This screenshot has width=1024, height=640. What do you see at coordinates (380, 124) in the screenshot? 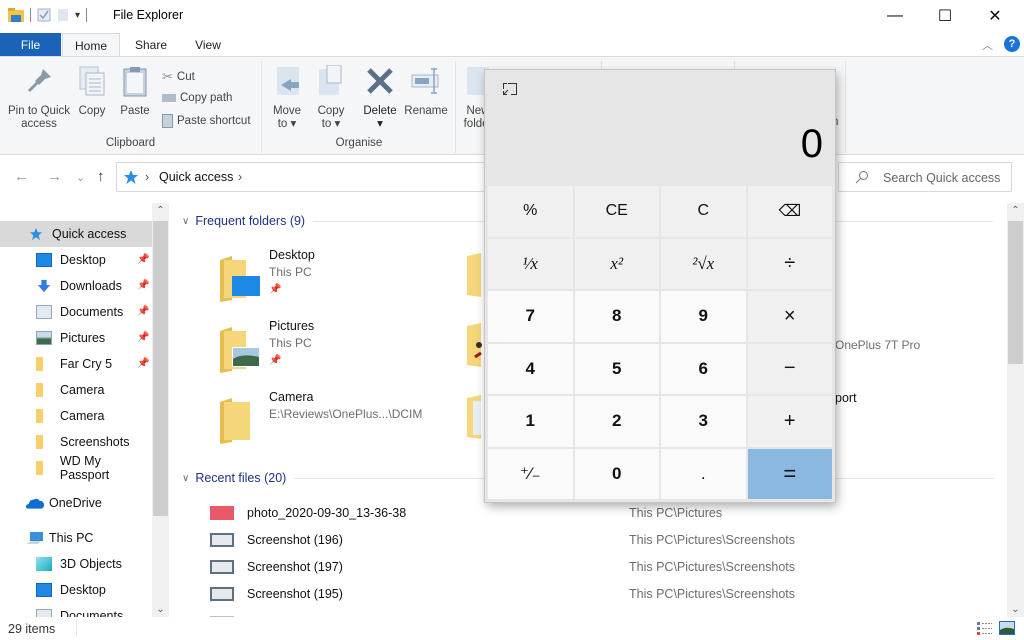
I see `delete-dropdown-arrow: ▾` at bounding box center [380, 124].